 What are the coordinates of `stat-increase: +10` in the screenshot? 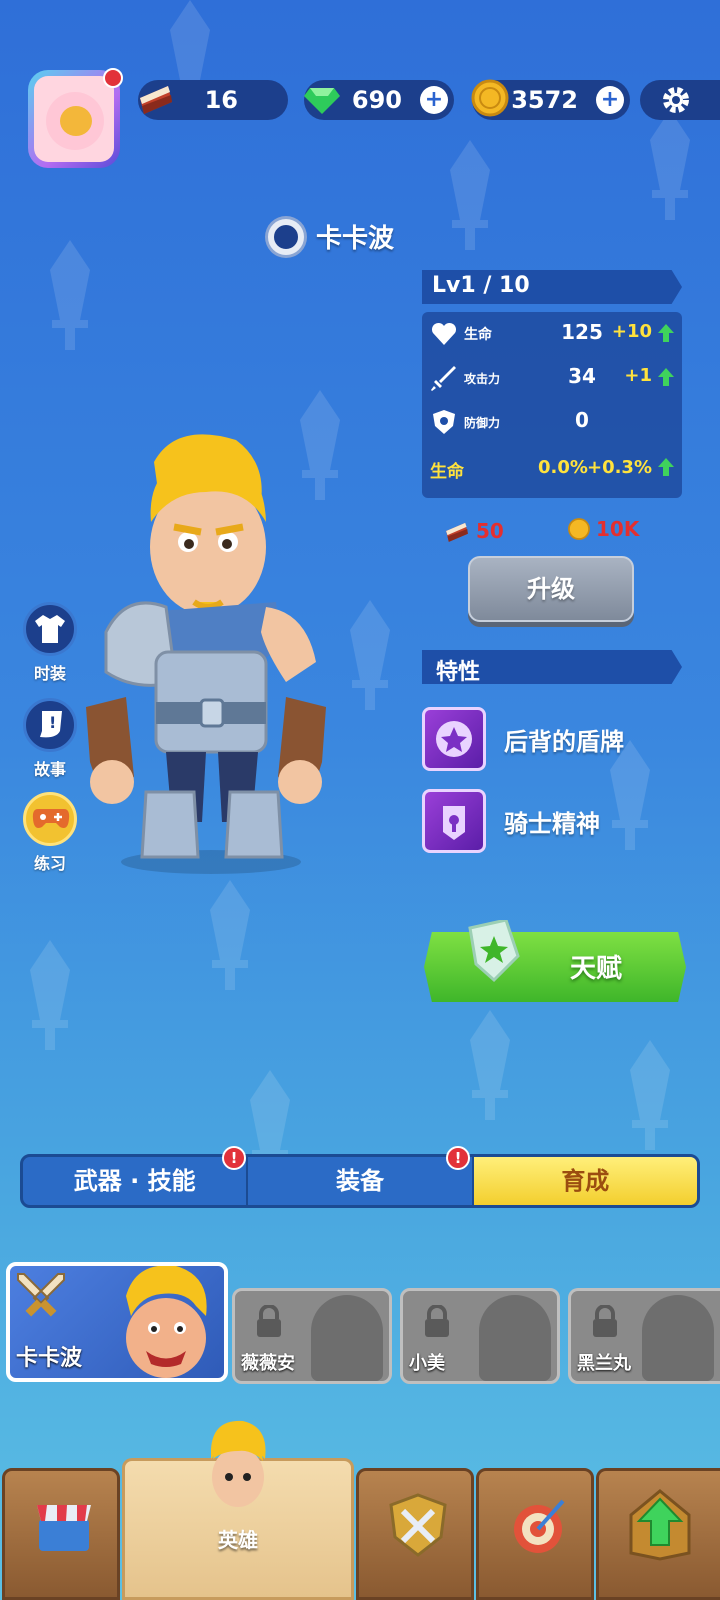 It's located at (631, 331).